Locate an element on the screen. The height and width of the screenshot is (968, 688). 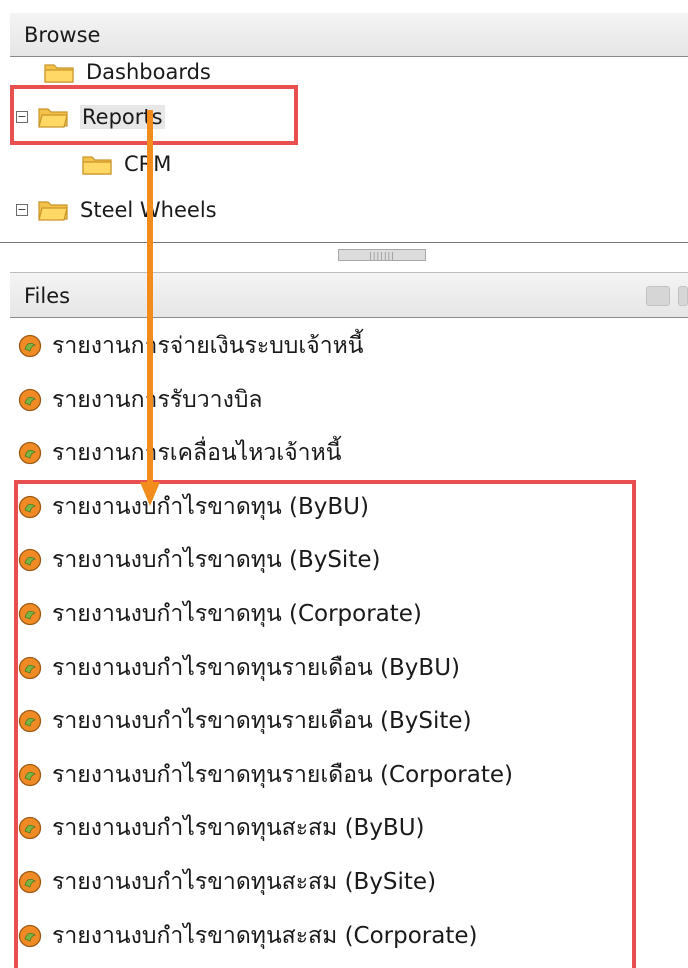
file-list-item: รายงานงบกำไรขาดทุน (Corporate) is located at coordinates (220, 614).